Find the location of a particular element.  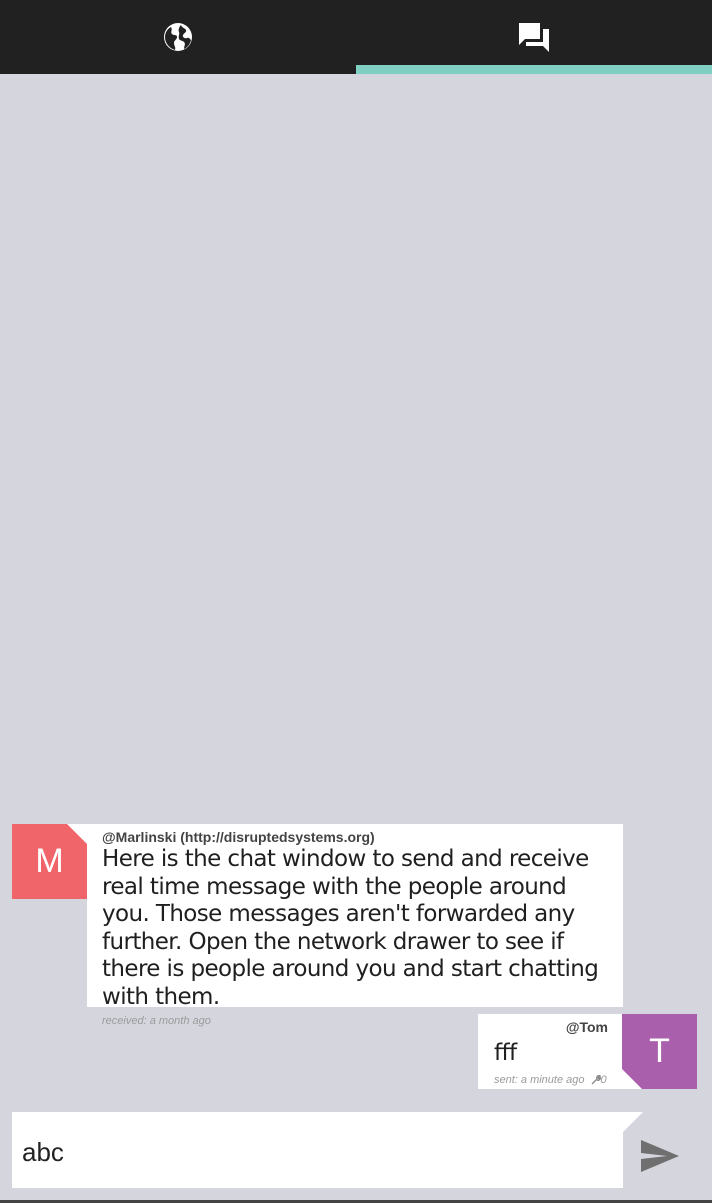

send-icon is located at coordinates (660, 1158).